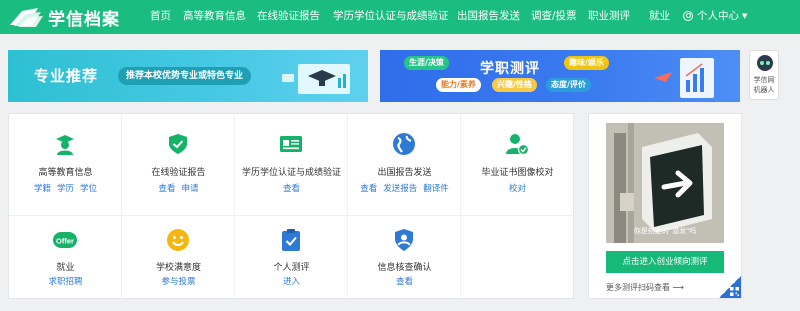  What do you see at coordinates (659, 15) in the screenshot?
I see `nav-employment: 就业` at bounding box center [659, 15].